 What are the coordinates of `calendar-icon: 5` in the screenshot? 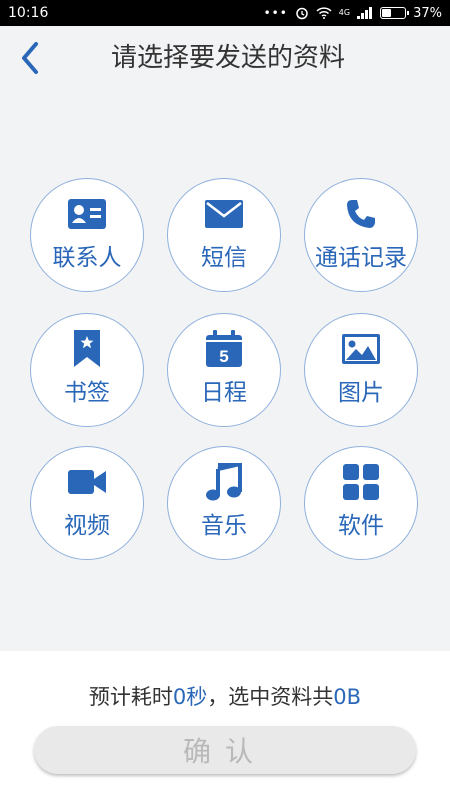 It's located at (224, 349).